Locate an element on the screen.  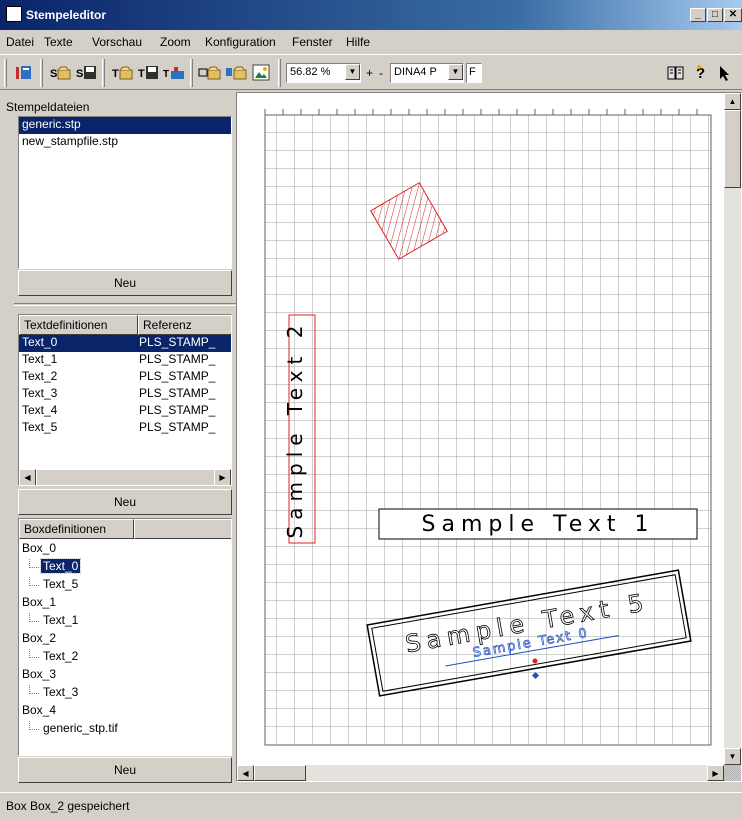
app-icon is located at coordinates (14, 14).